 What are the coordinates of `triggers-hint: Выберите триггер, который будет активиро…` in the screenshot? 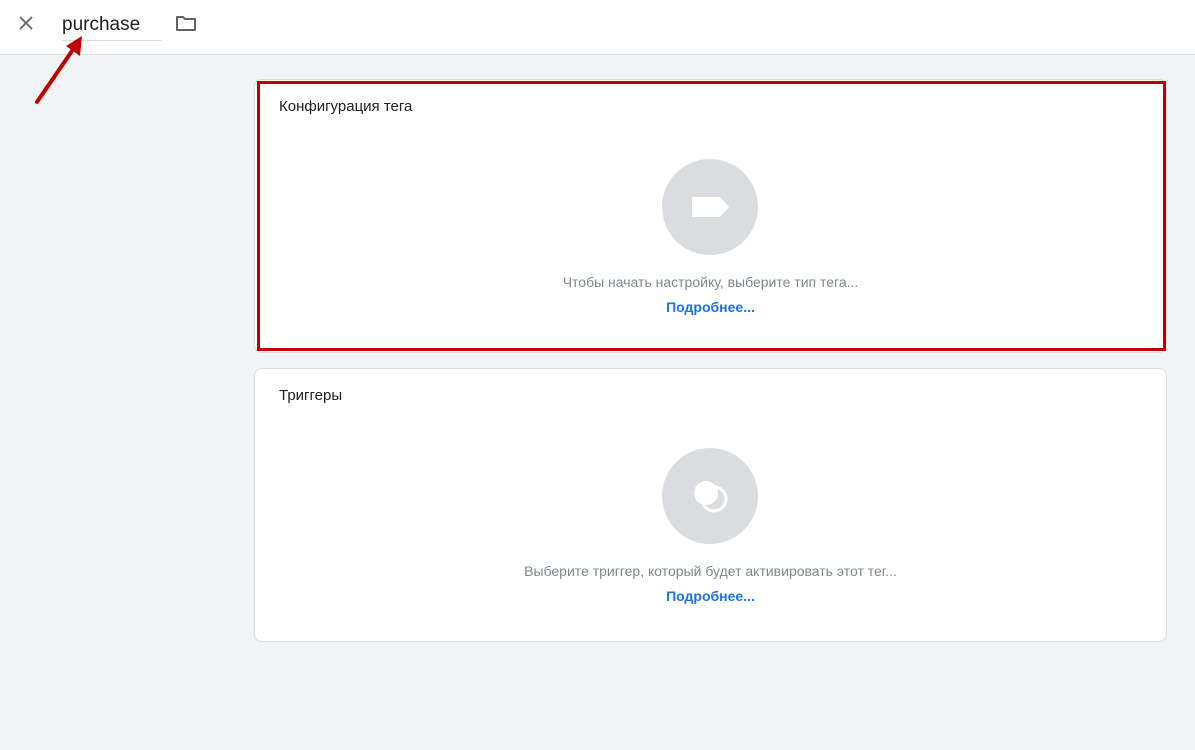 It's located at (710, 571).